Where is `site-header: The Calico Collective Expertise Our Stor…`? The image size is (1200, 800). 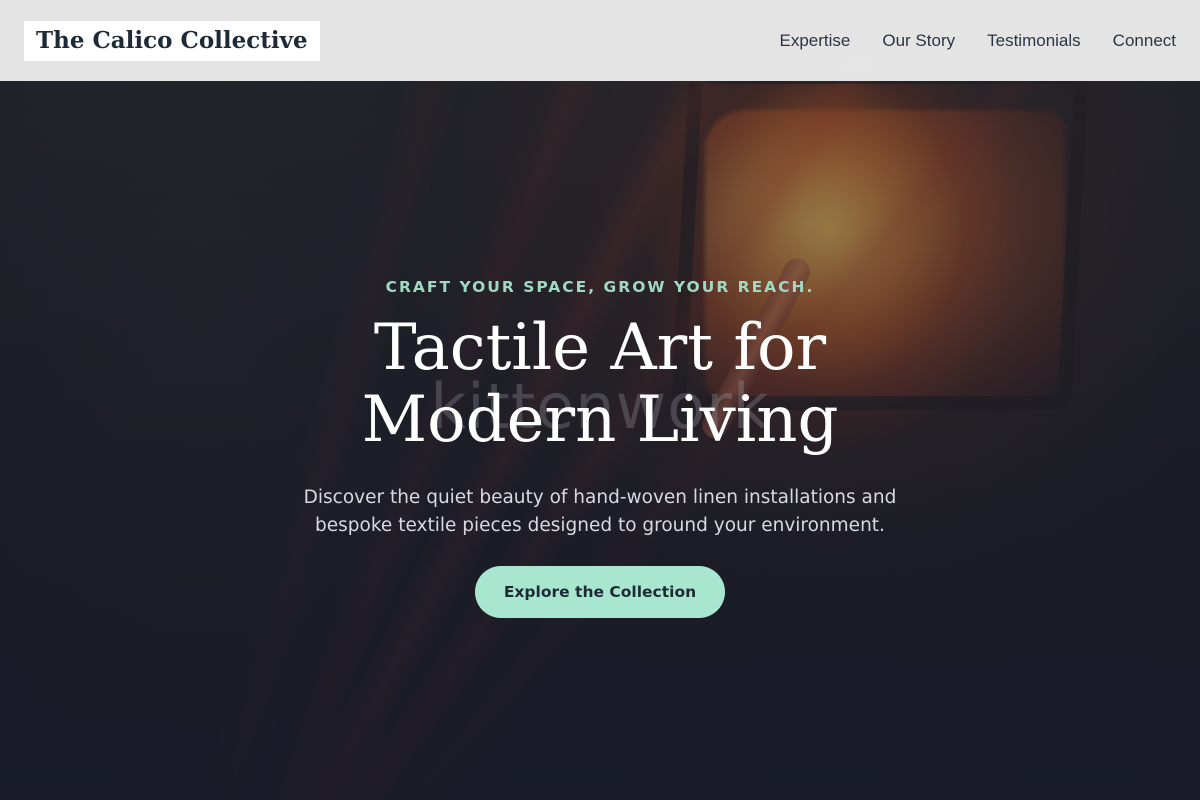
site-header: The Calico Collective Expertise Our Stor… is located at coordinates (600, 40).